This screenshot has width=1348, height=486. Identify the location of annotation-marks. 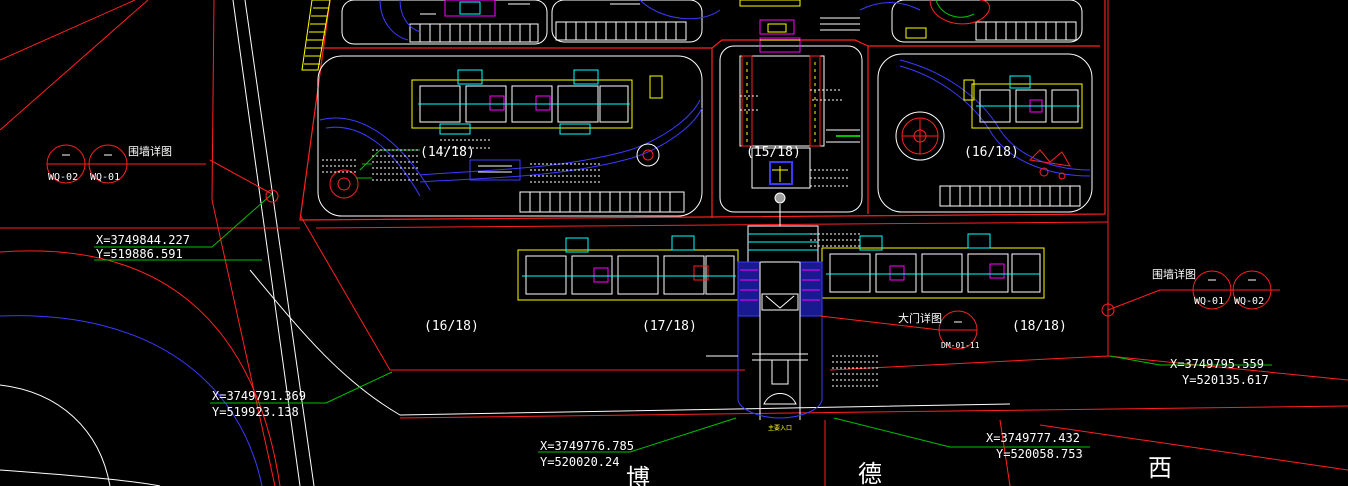
(650, 168).